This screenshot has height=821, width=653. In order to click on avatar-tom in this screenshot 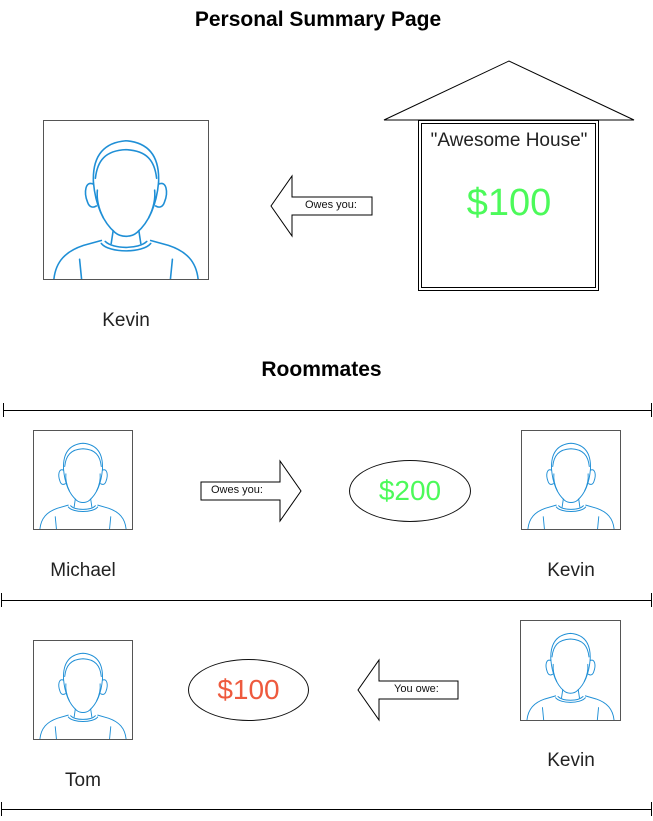, I will do `click(83, 690)`.